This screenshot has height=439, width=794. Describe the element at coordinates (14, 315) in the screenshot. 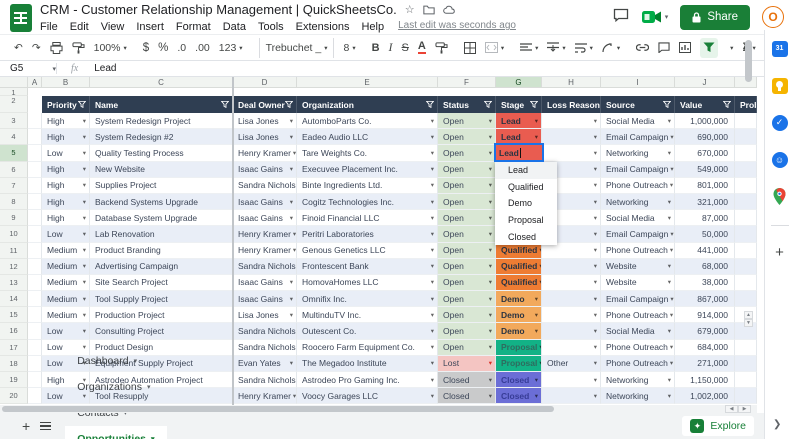

I see `row-number-15: 15` at that location.